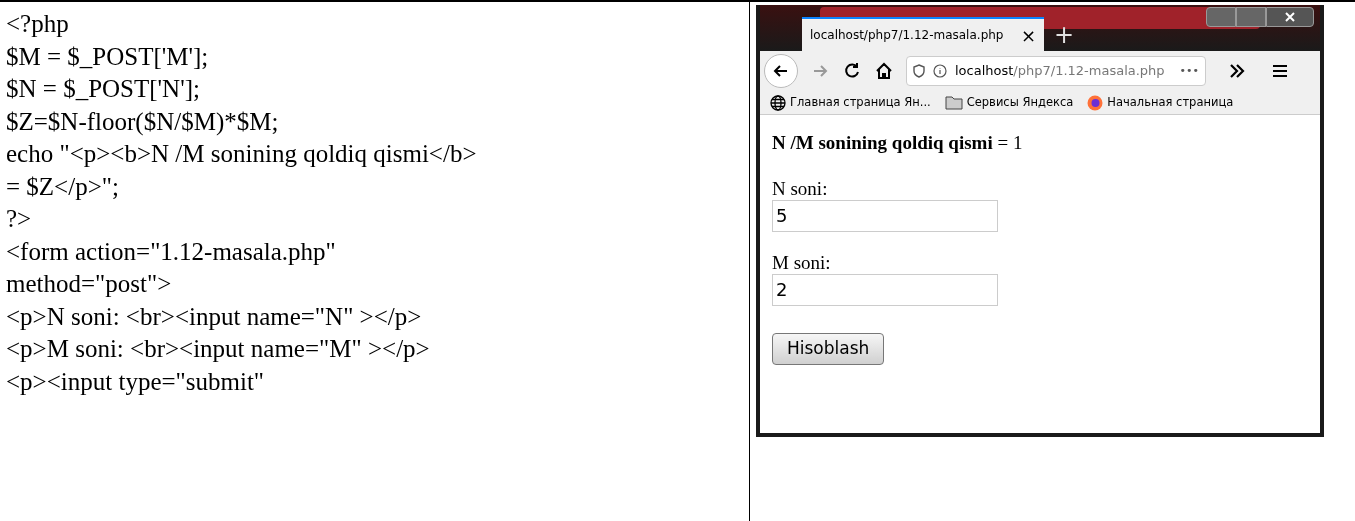 The height and width of the screenshot is (521, 1355). What do you see at coordinates (136, 381) in the screenshot?
I see `code-line: <p><input type="submit"` at bounding box center [136, 381].